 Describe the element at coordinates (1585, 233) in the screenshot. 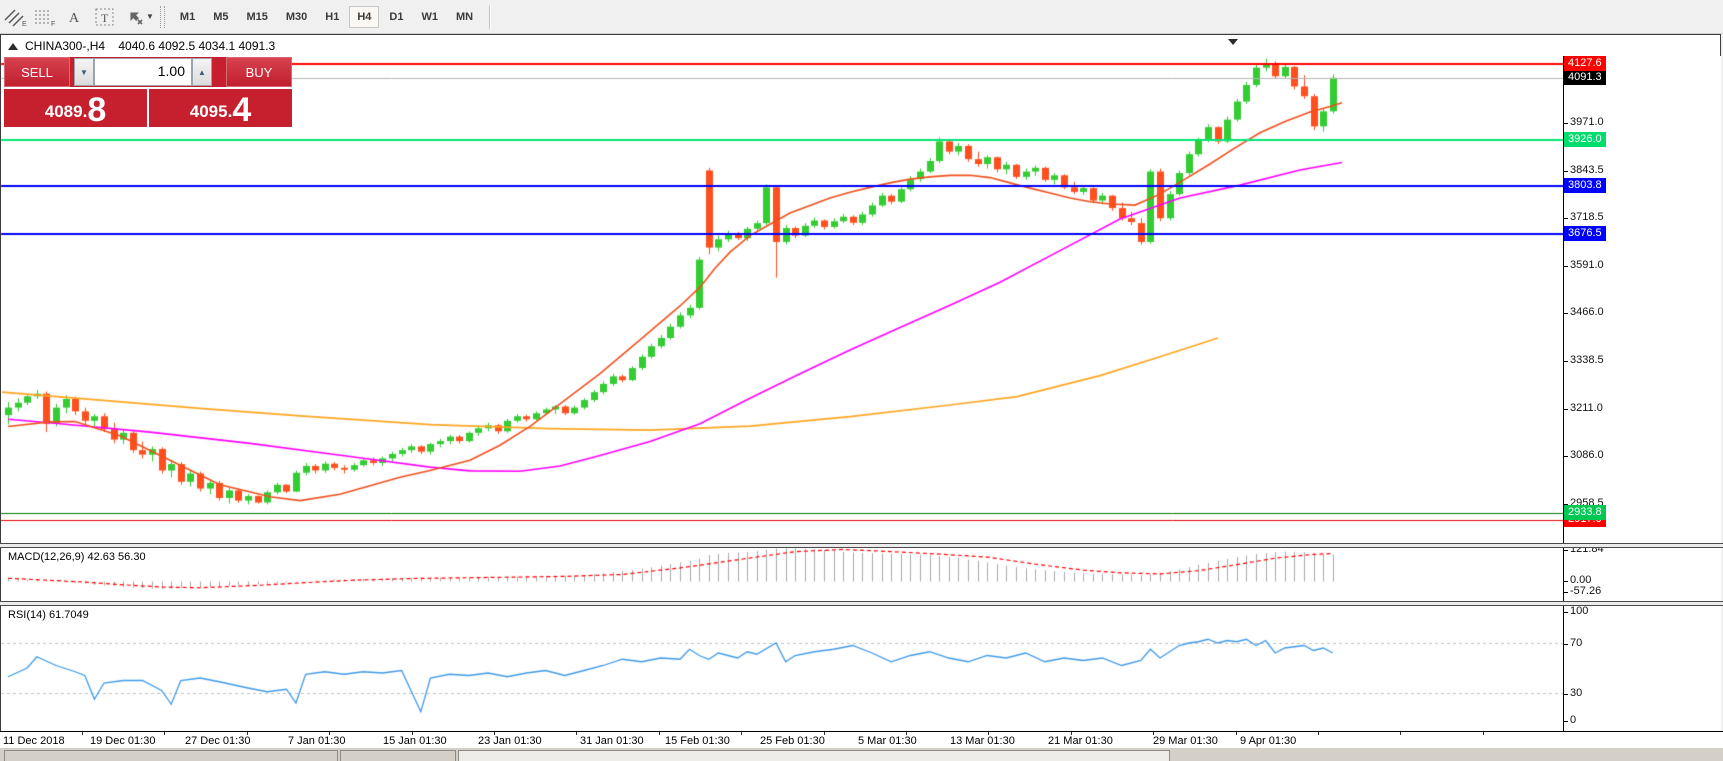

I see `level-price-badge: 3676.5` at that location.